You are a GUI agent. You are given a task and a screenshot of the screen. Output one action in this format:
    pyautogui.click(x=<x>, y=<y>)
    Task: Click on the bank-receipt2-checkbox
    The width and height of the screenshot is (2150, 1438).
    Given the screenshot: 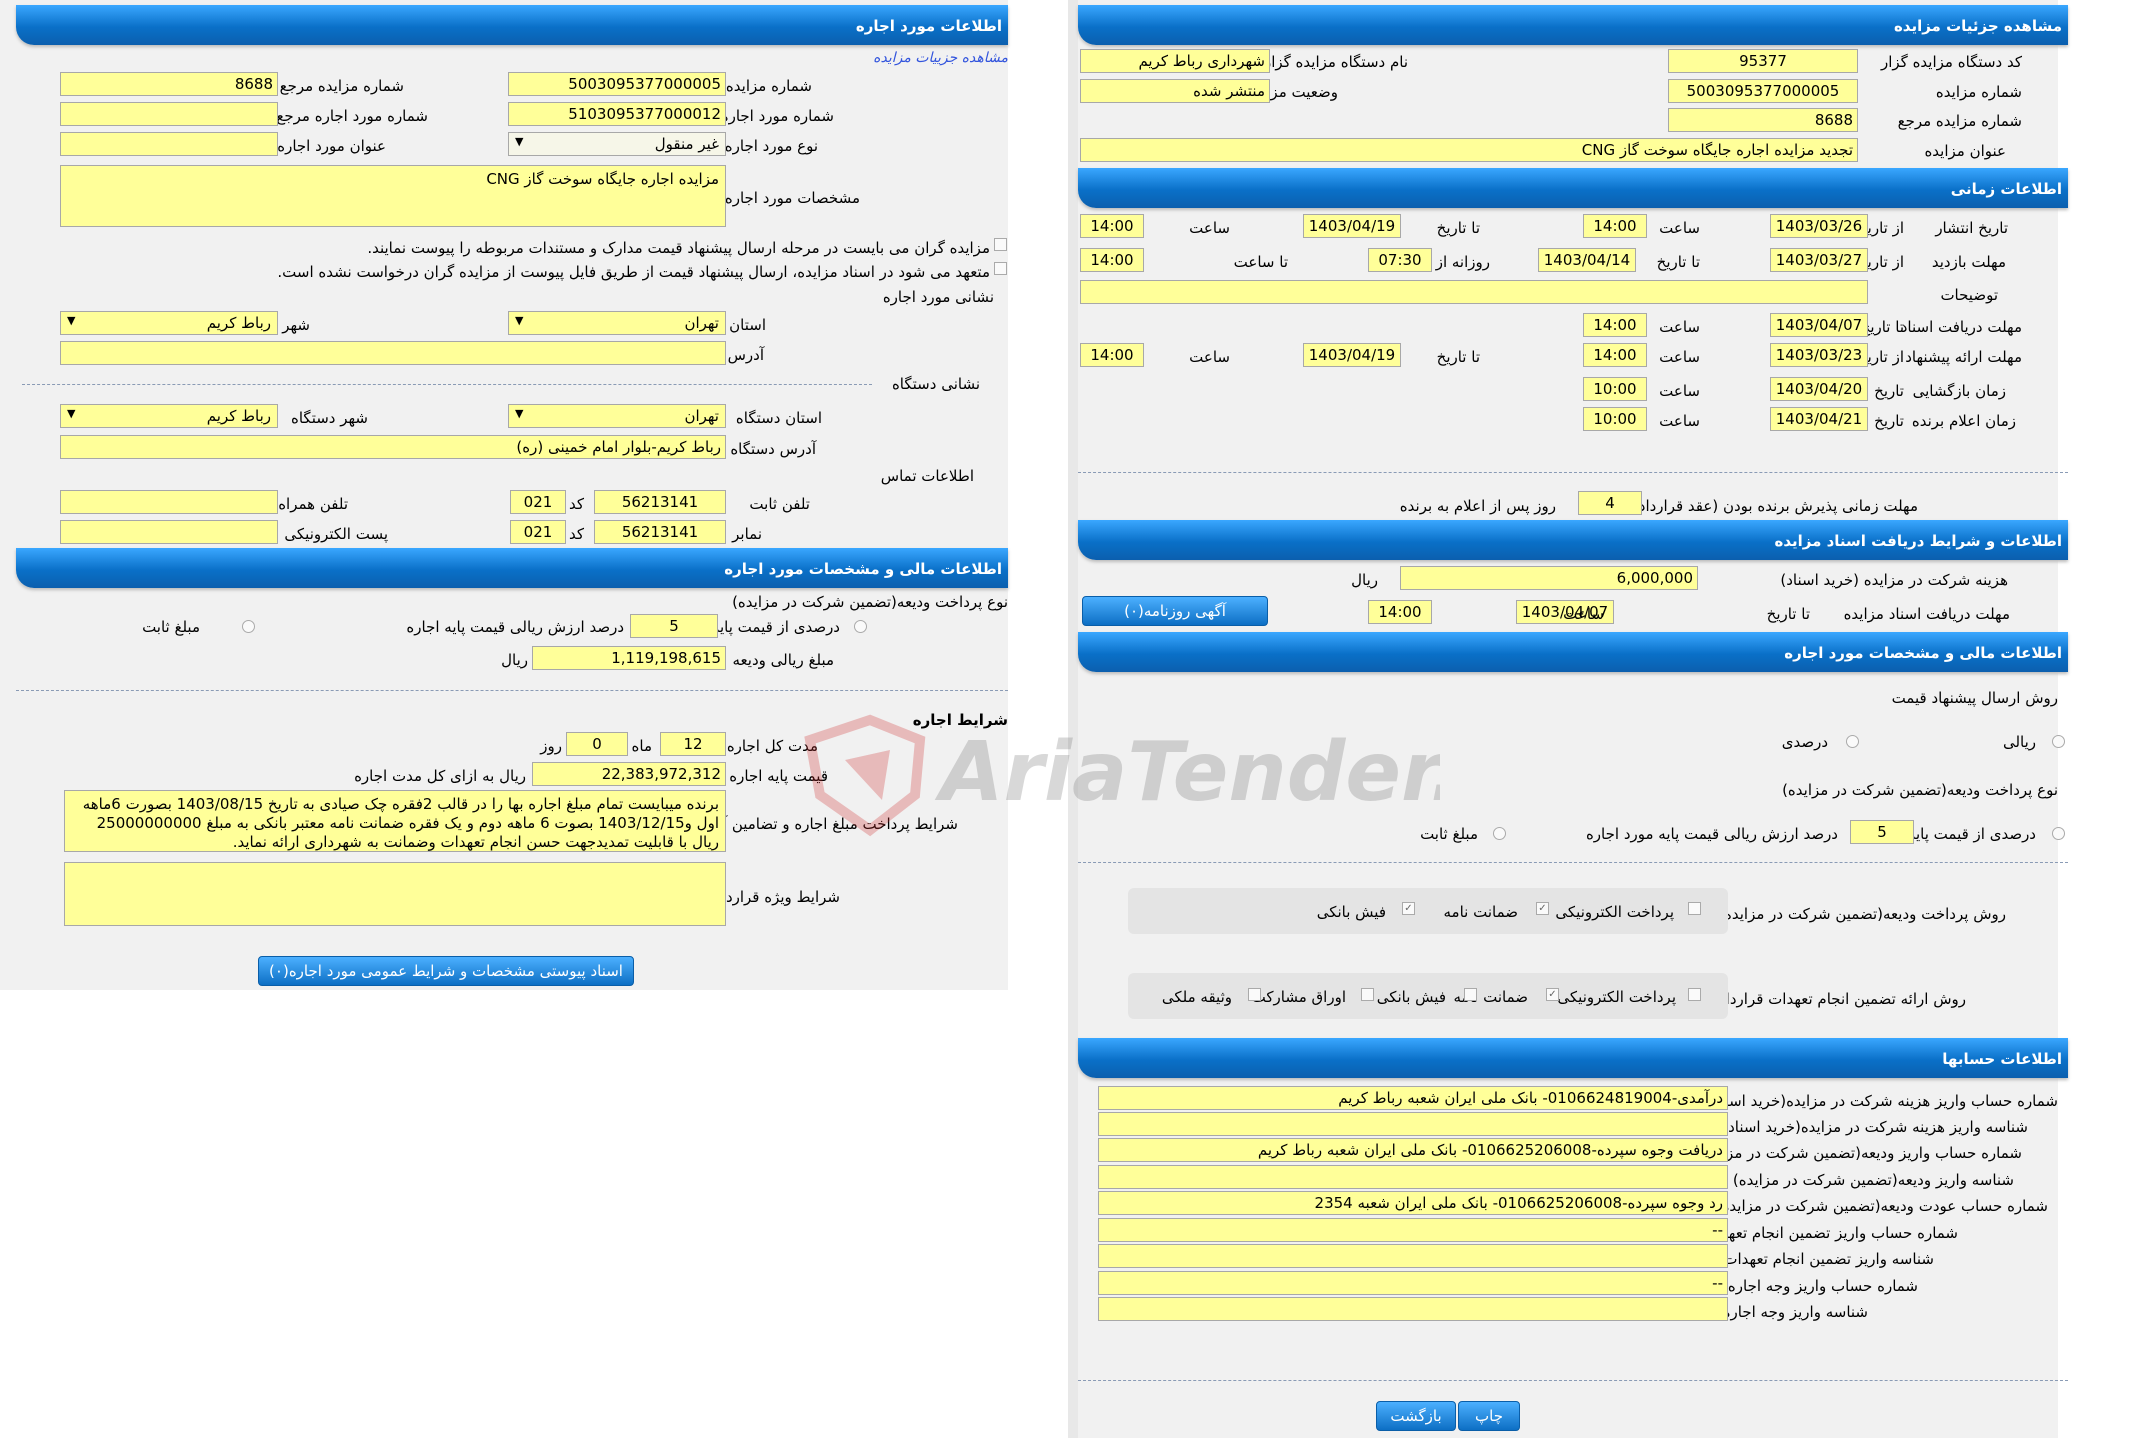 What is the action you would take?
    pyautogui.click(x=1470, y=994)
    